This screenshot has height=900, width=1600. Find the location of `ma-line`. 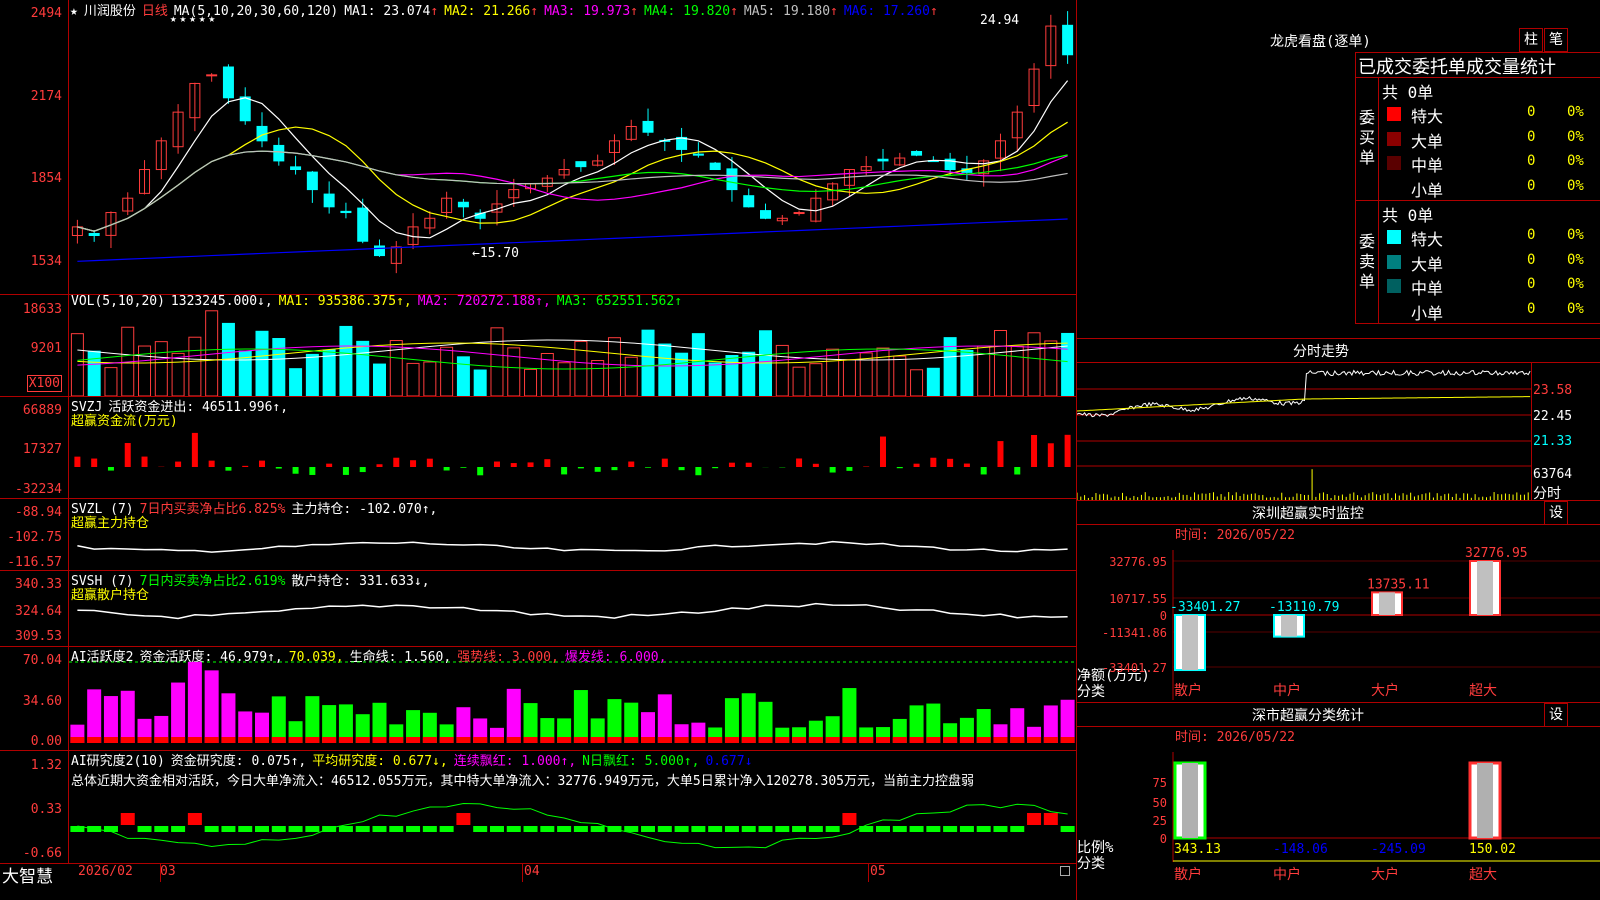

ma-line is located at coordinates (572, 191).